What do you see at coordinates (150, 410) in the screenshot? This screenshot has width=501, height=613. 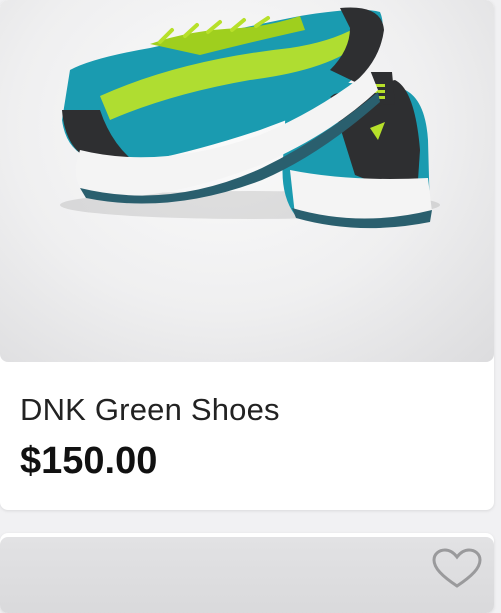 I see `product-name: DNK Green Shoes` at bounding box center [150, 410].